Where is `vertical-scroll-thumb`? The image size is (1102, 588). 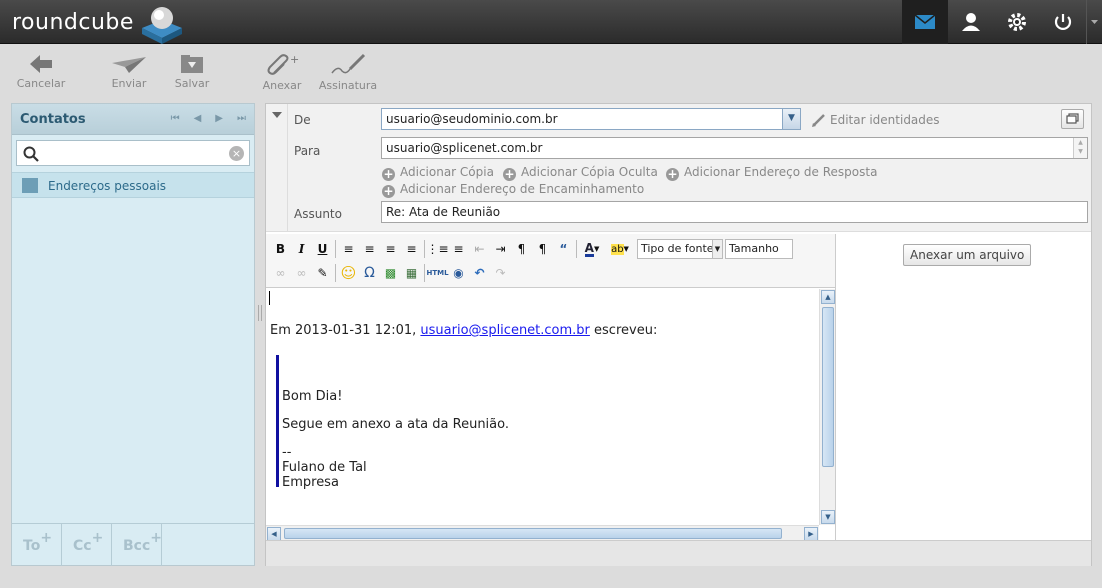
vertical-scroll-thumb is located at coordinates (828, 387).